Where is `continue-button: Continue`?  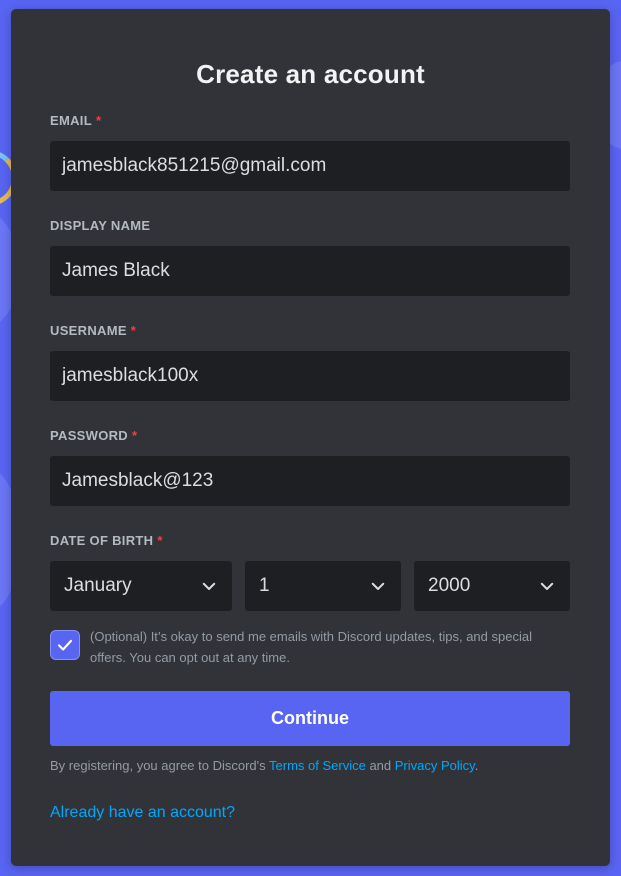
continue-button: Continue is located at coordinates (310, 718).